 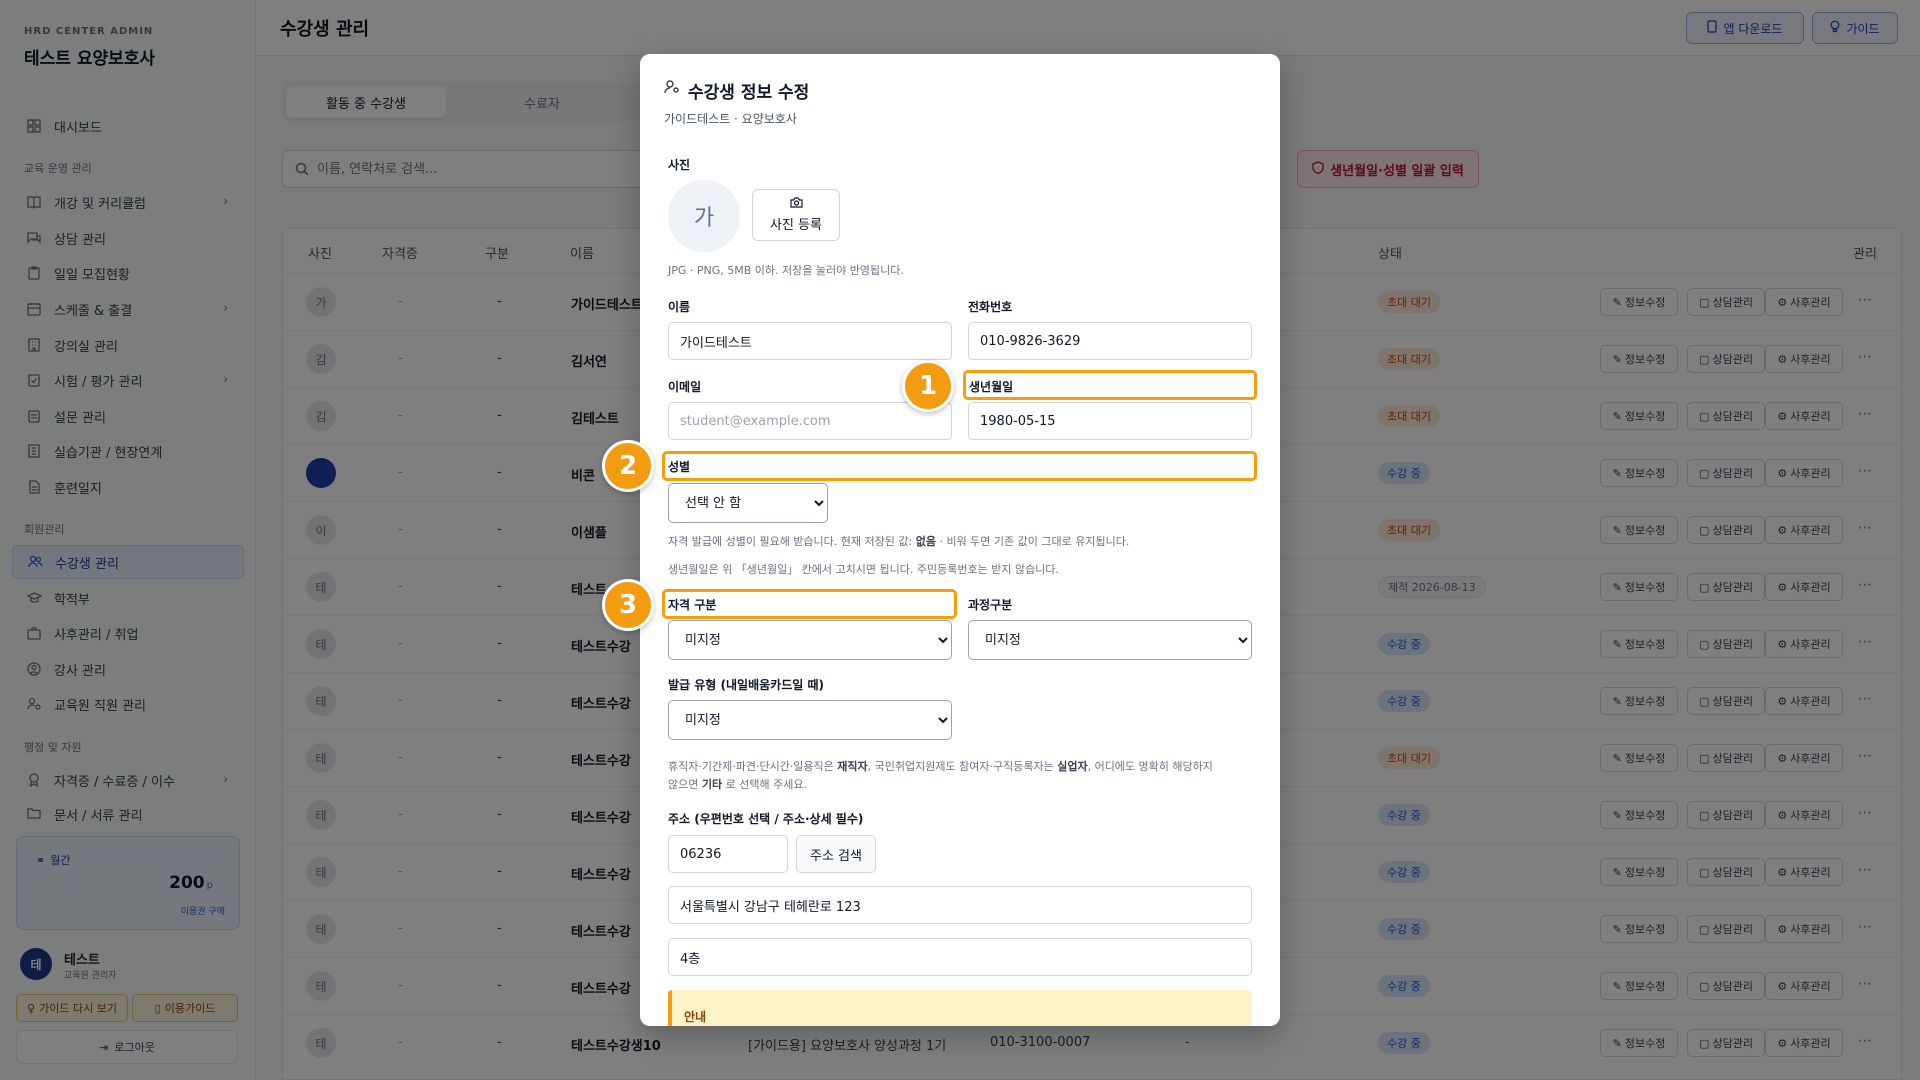 I want to click on notice-box: 안내, so click(x=960, y=1008).